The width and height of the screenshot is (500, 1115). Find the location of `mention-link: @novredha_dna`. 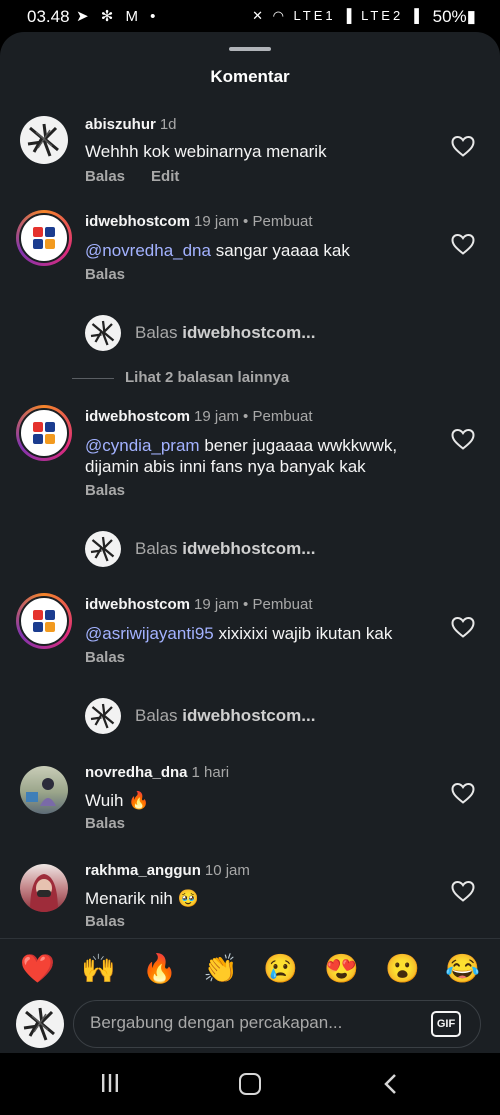

mention-link: @novredha_dna is located at coordinates (148, 250).